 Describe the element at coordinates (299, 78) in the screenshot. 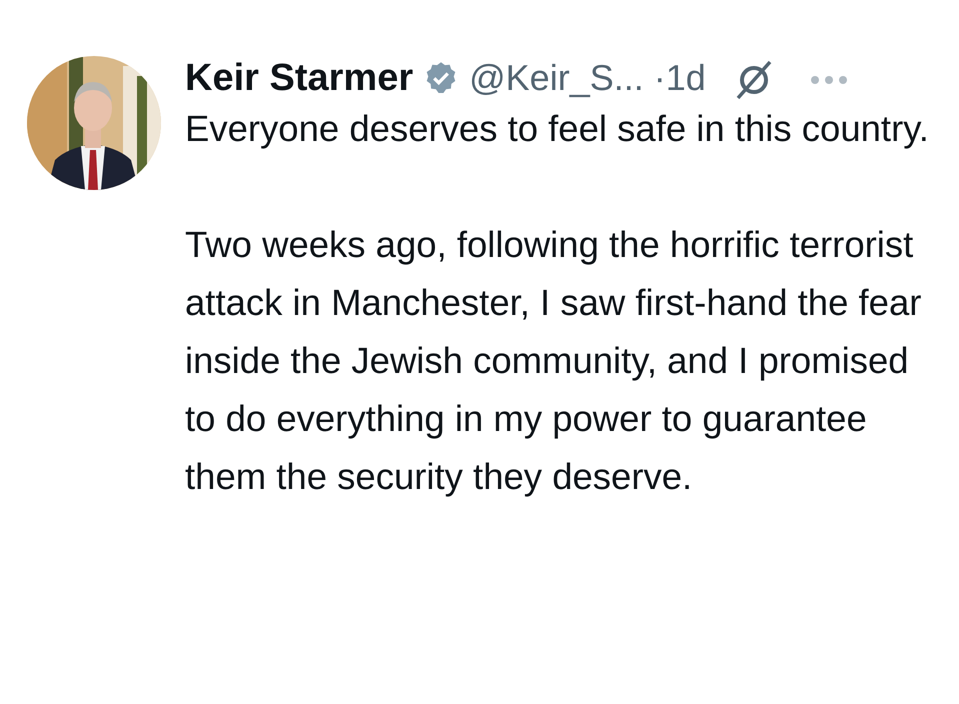

I see `author-name: Keir Starmer` at that location.